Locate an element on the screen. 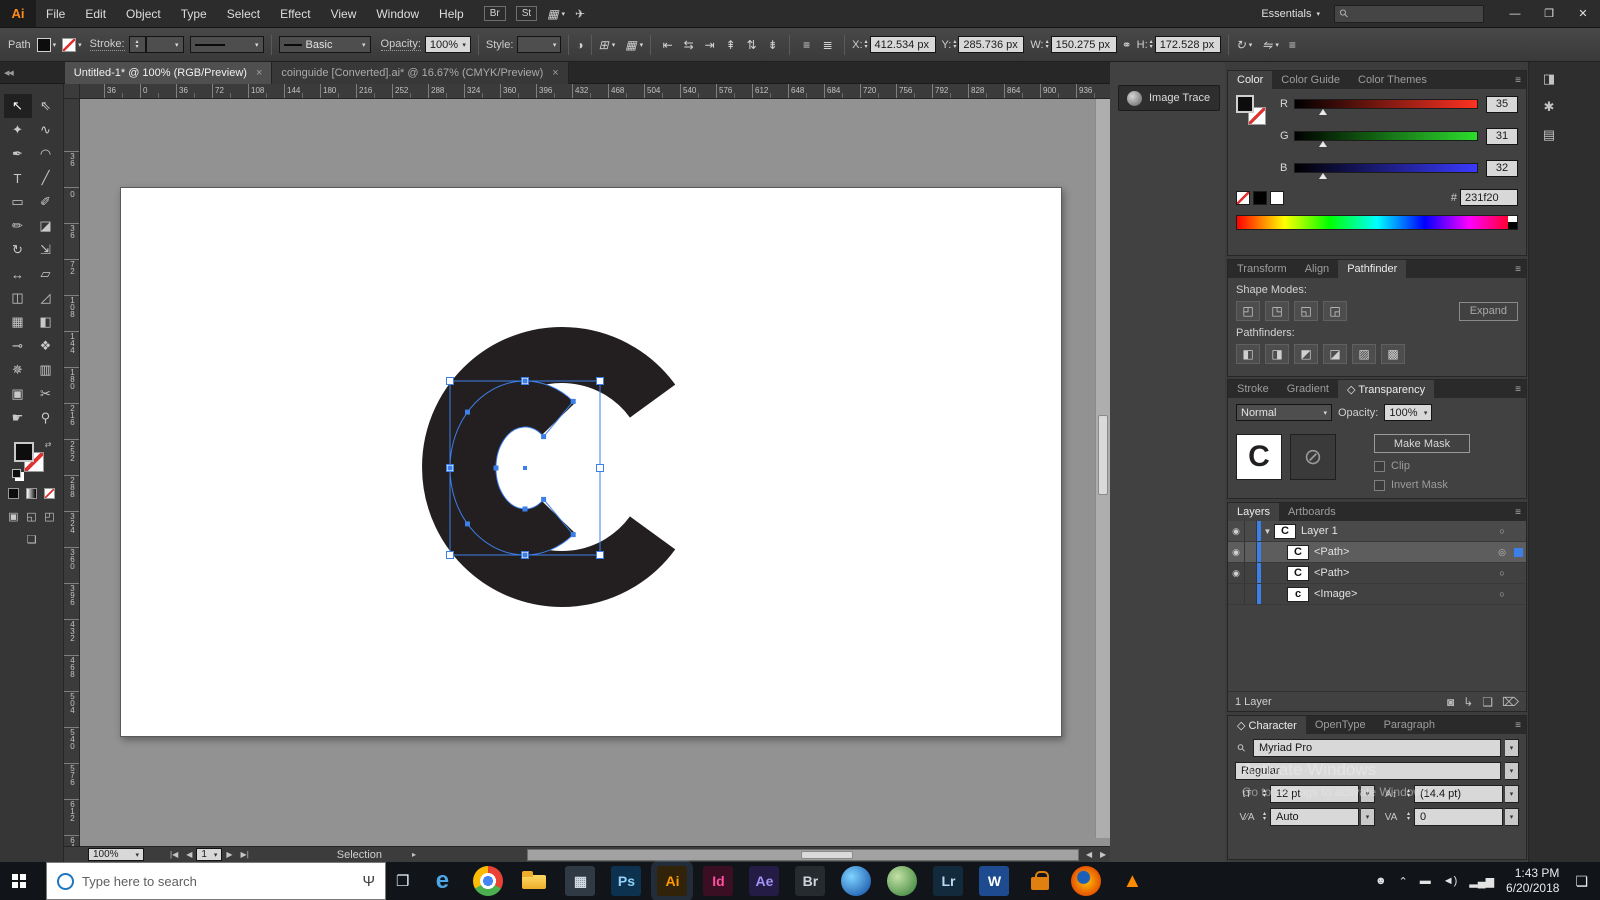 The image size is (1600, 900). align-left-icon: ⇤ is located at coordinates (667, 45).